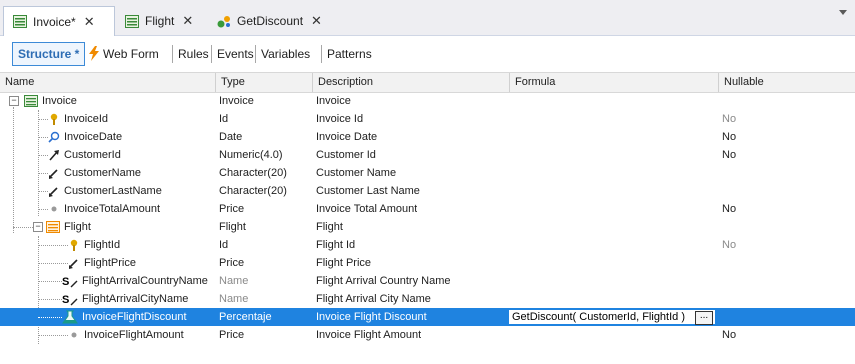 The width and height of the screenshot is (855, 364). Describe the element at coordinates (427, 101) in the screenshot. I see `table-row: − Invoice Invoice Invoice` at that location.